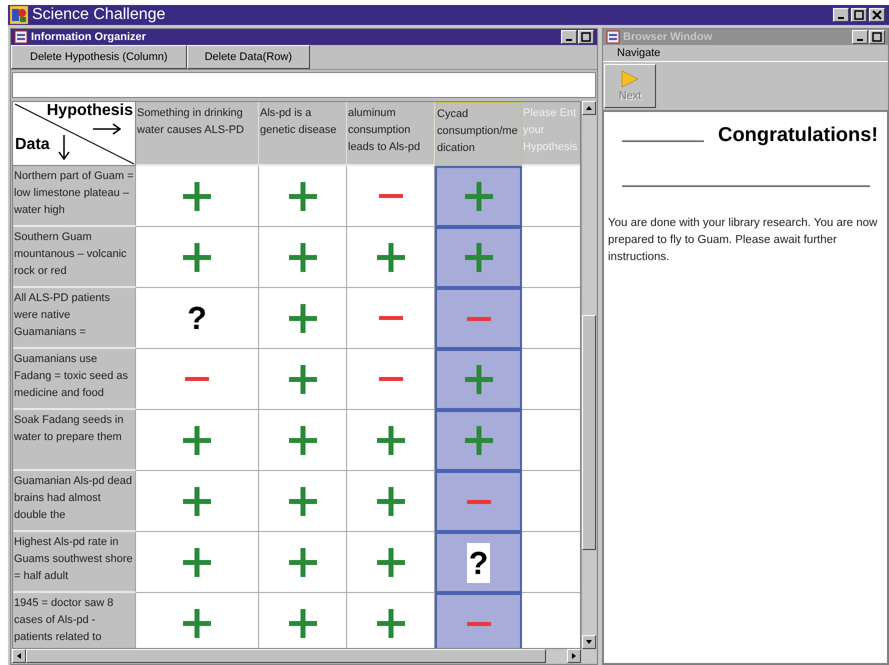  What do you see at coordinates (74, 501) in the screenshot?
I see `data-row-header: Guamanian Als-pd dead brains had almost double the` at bounding box center [74, 501].